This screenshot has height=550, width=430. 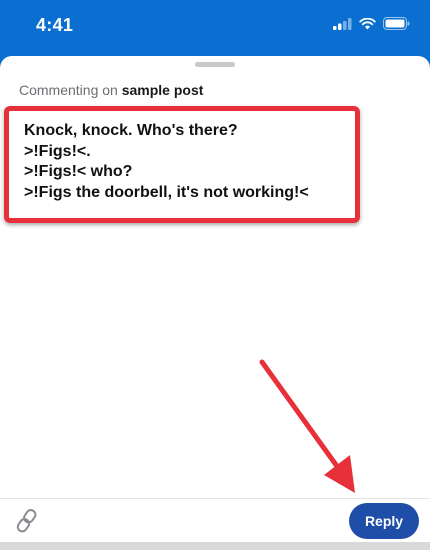 I want to click on annotation-arrow, so click(x=307, y=426).